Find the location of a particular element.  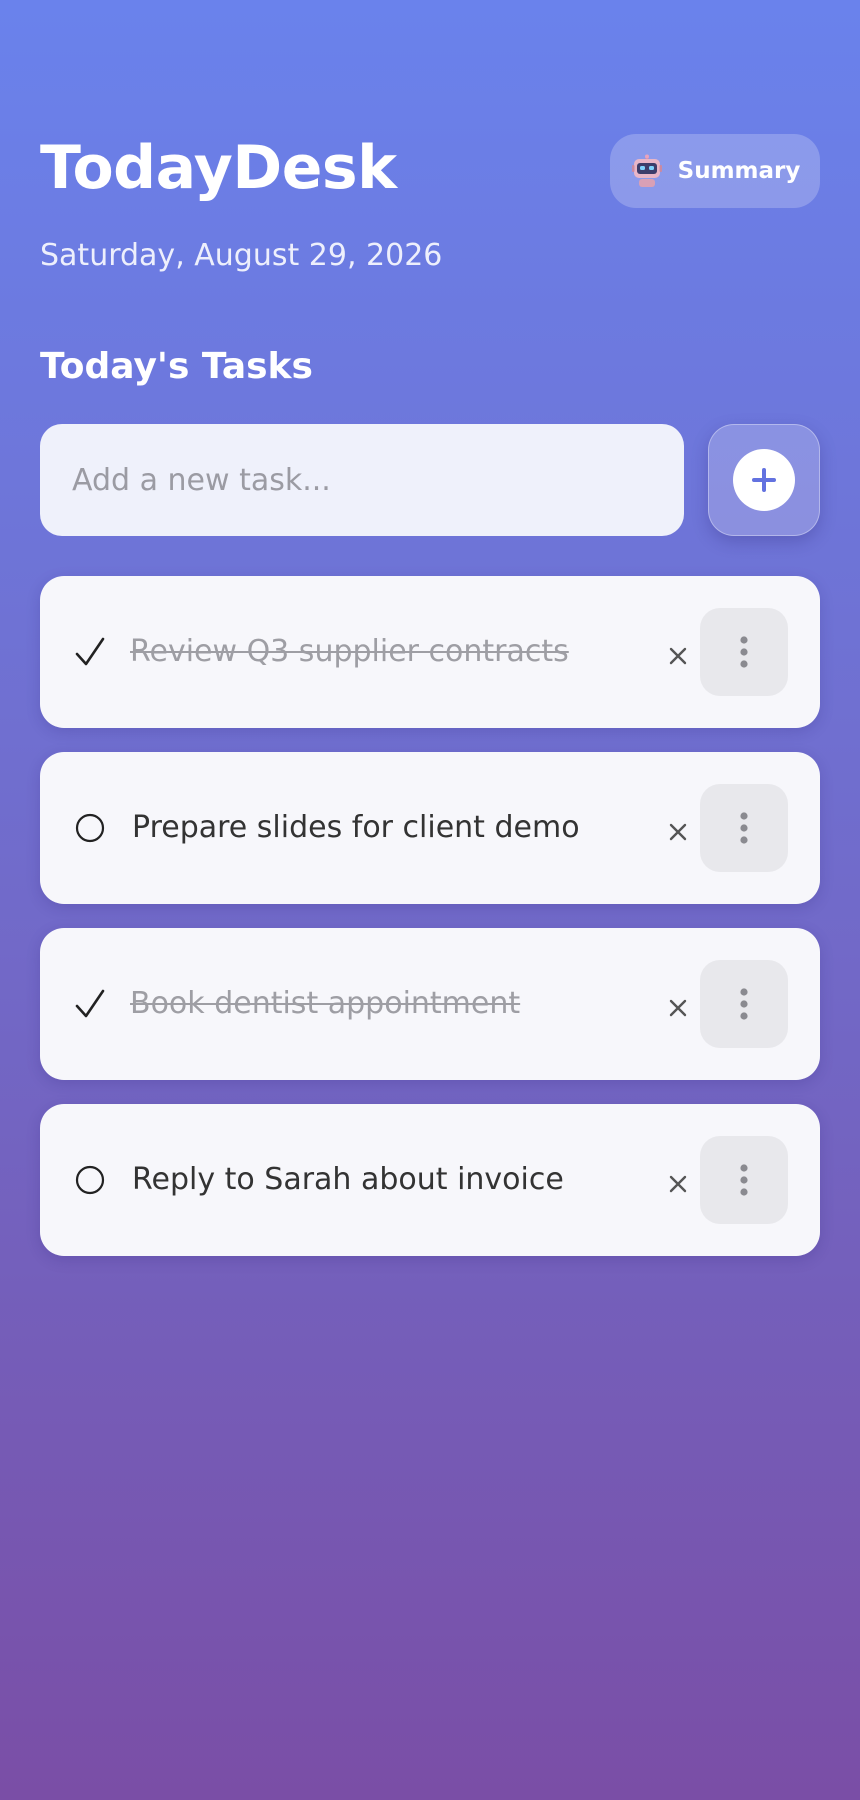

robot-icon is located at coordinates (647, 171).